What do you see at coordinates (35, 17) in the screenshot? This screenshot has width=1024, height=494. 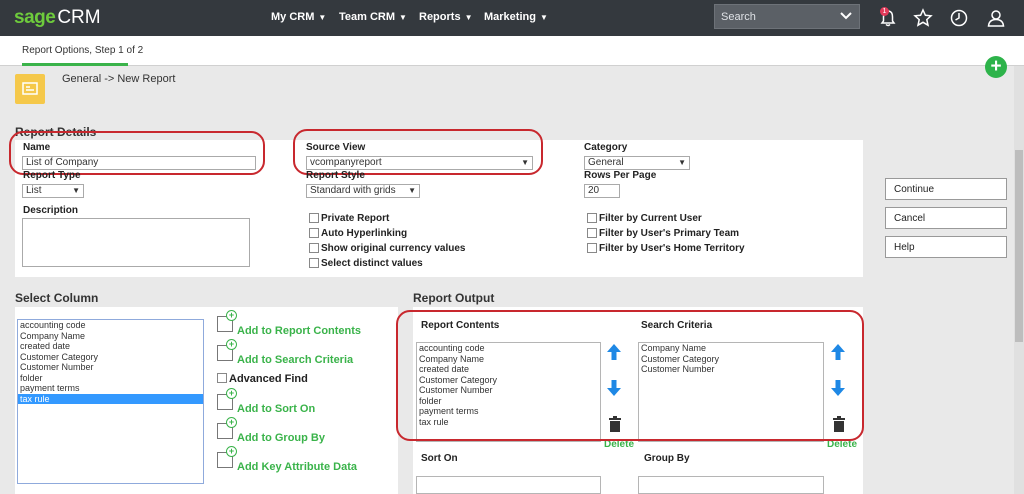 I see `logo-brand: sage` at bounding box center [35, 17].